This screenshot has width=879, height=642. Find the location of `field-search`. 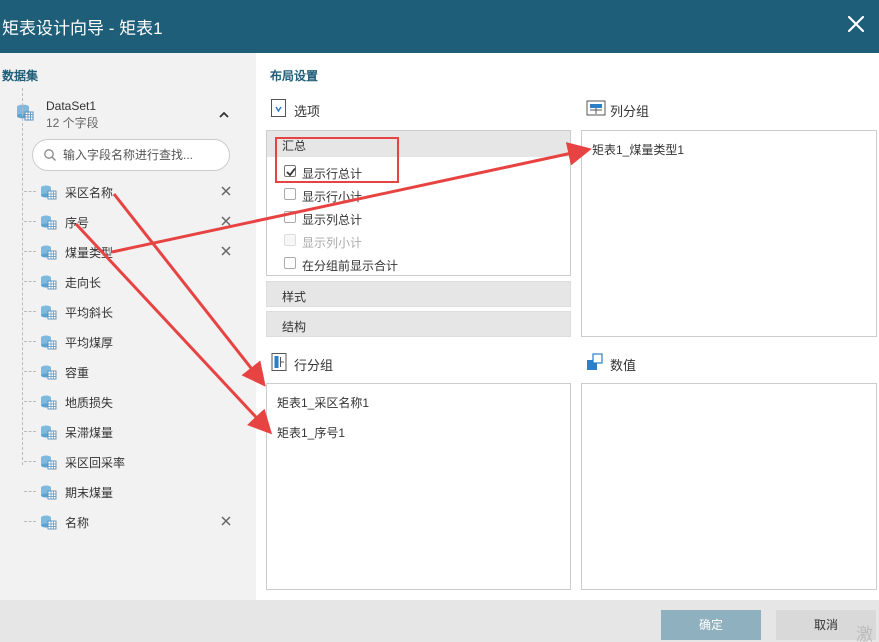

field-search is located at coordinates (131, 155).